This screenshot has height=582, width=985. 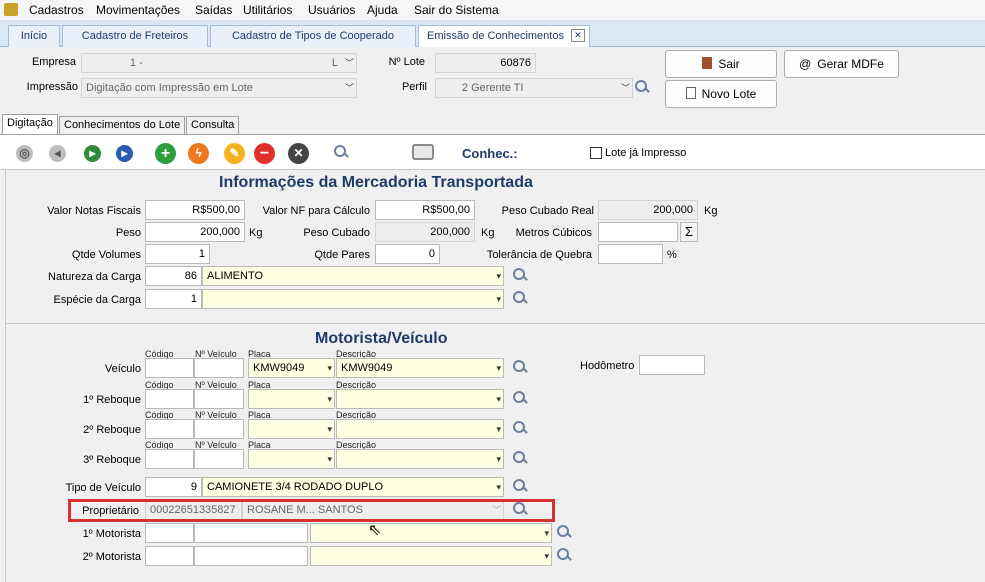 What do you see at coordinates (456, 10) in the screenshot?
I see `menu-sair: Sair do Sistema` at bounding box center [456, 10].